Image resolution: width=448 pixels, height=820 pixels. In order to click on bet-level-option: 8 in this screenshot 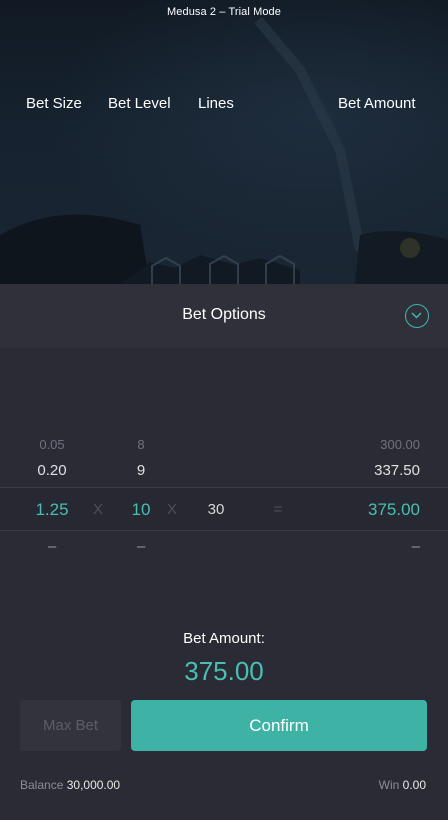, I will do `click(141, 444)`.